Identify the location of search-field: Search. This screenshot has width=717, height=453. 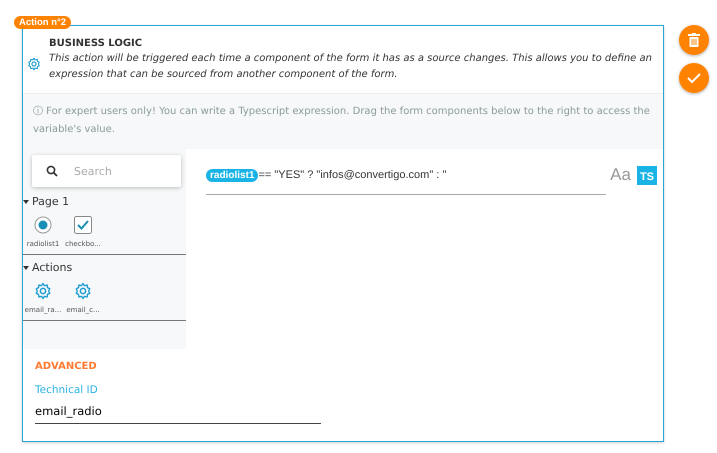
(106, 171).